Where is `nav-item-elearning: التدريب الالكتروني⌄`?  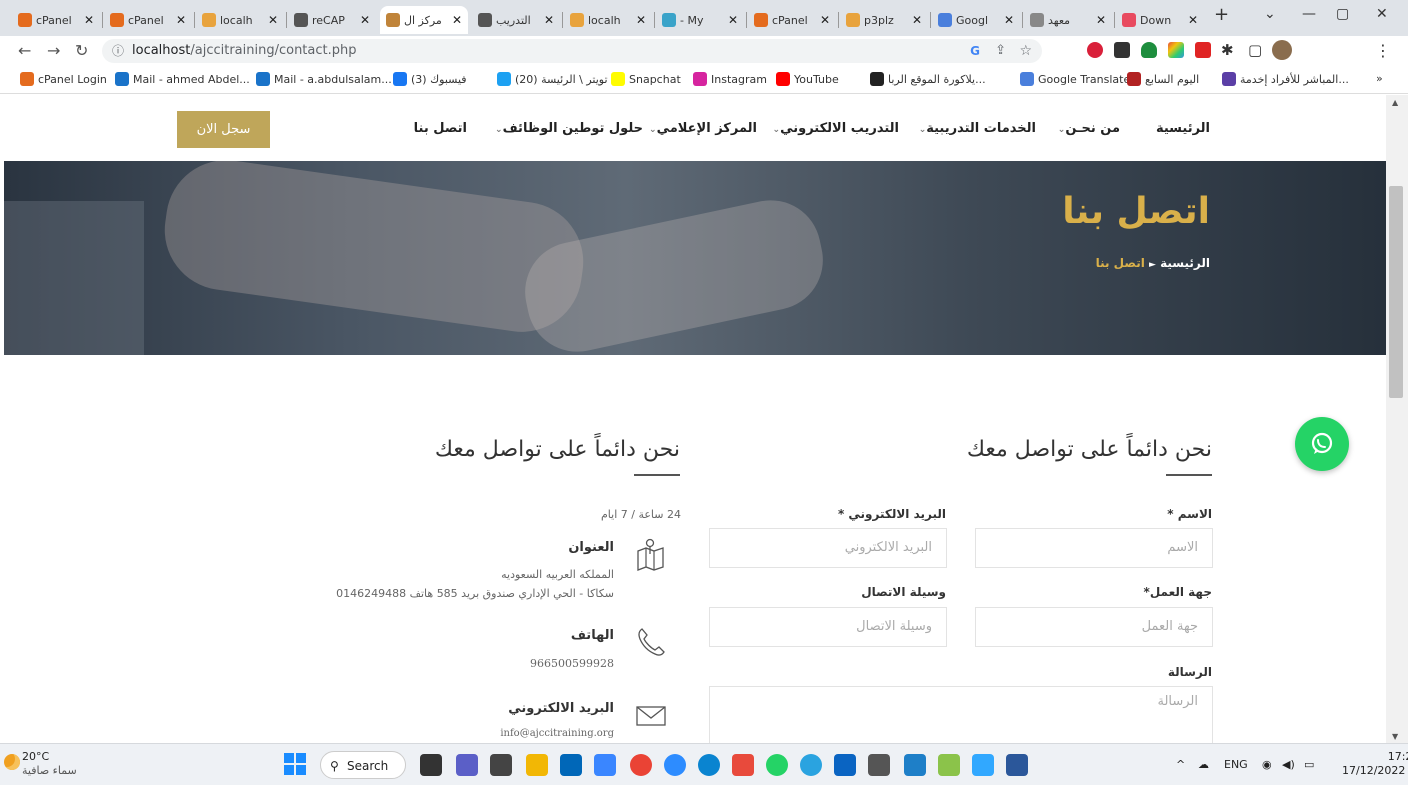
nav-item-elearning: التدريب الالكتروني⌄ is located at coordinates (836, 128).